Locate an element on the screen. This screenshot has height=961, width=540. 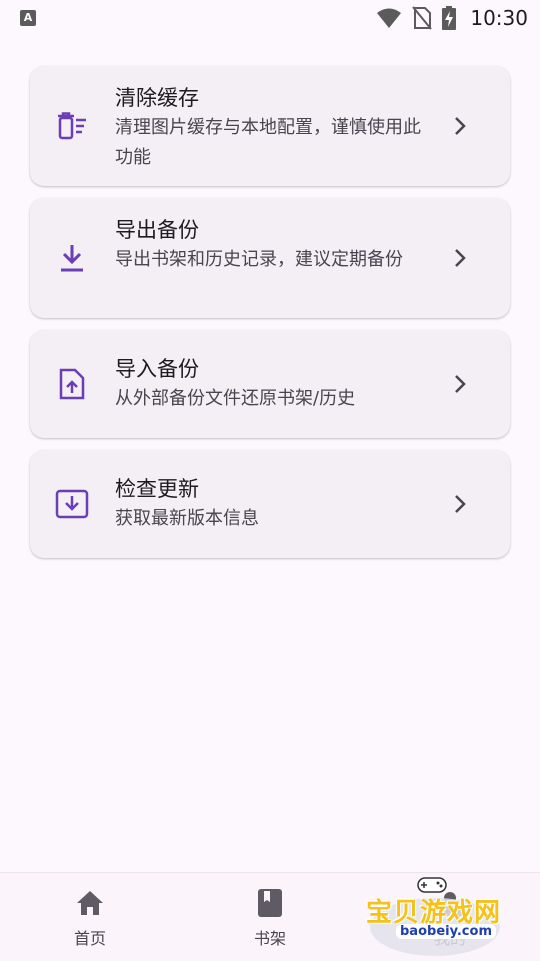
wifi-icon is located at coordinates (389, 18).